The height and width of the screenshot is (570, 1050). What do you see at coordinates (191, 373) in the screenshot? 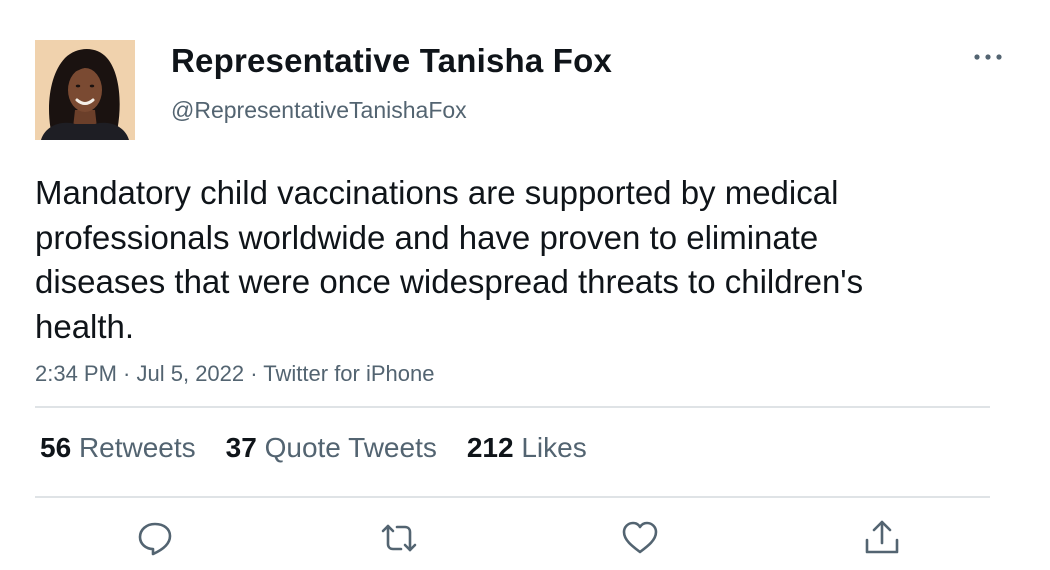
I see `tweet-date: Jul 5, 2022` at bounding box center [191, 373].